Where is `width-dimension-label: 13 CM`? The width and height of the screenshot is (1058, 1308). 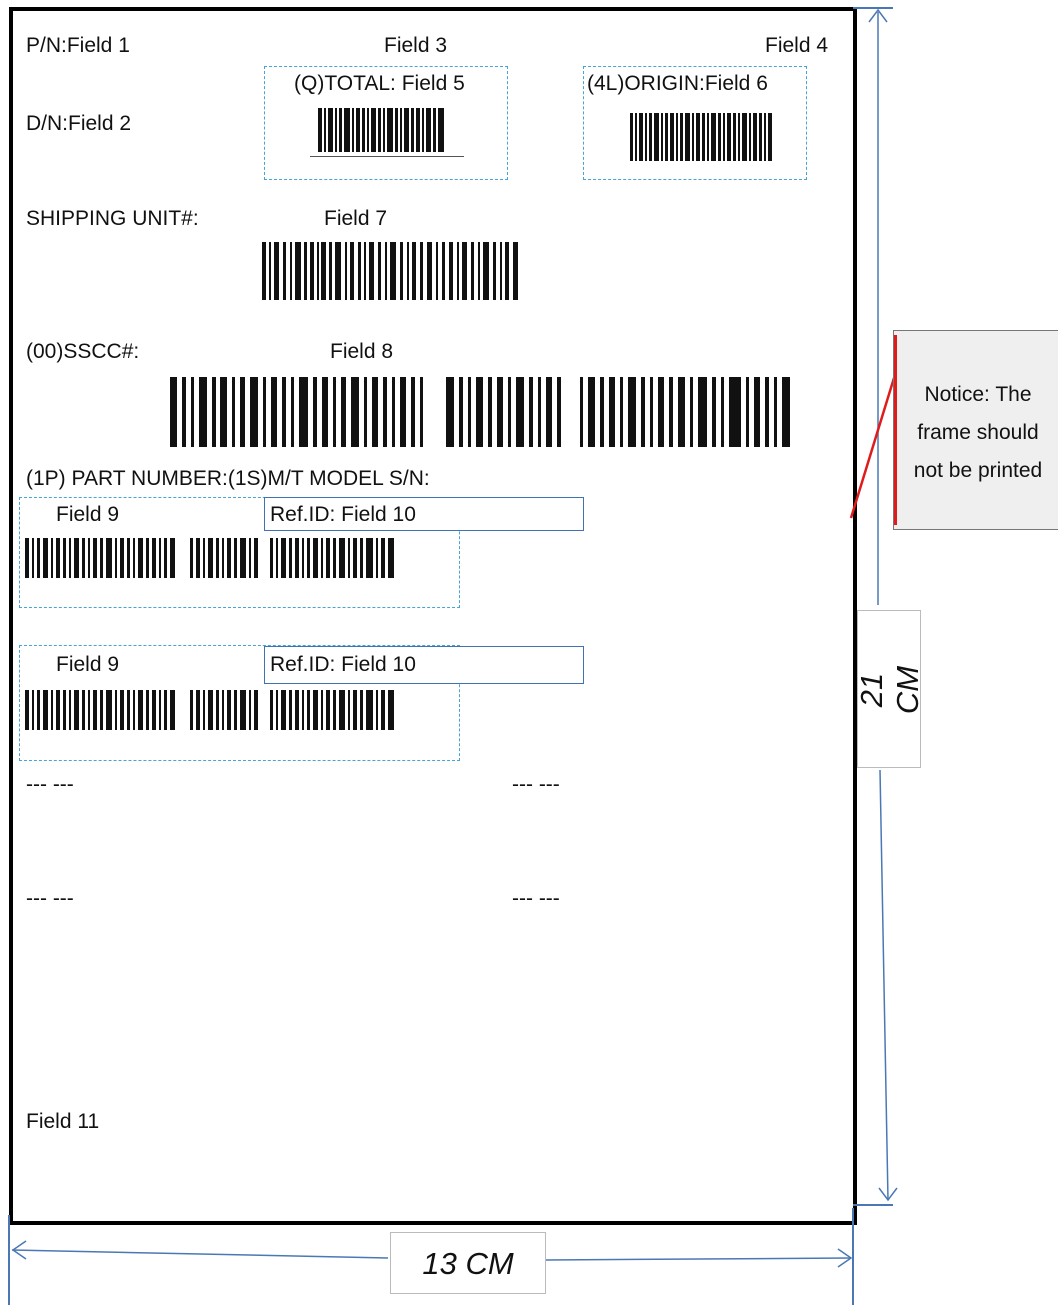
width-dimension-label: 13 CM is located at coordinates (468, 1263).